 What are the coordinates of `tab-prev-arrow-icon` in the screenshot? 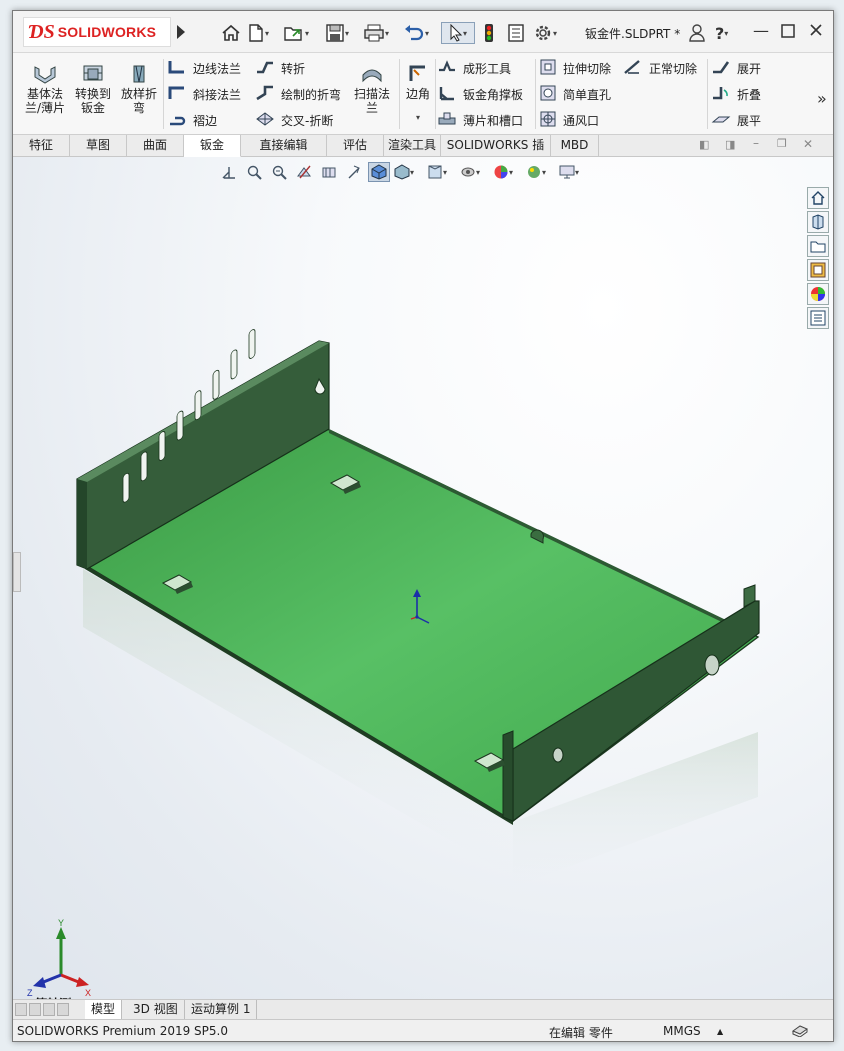 It's located at (35, 1009).